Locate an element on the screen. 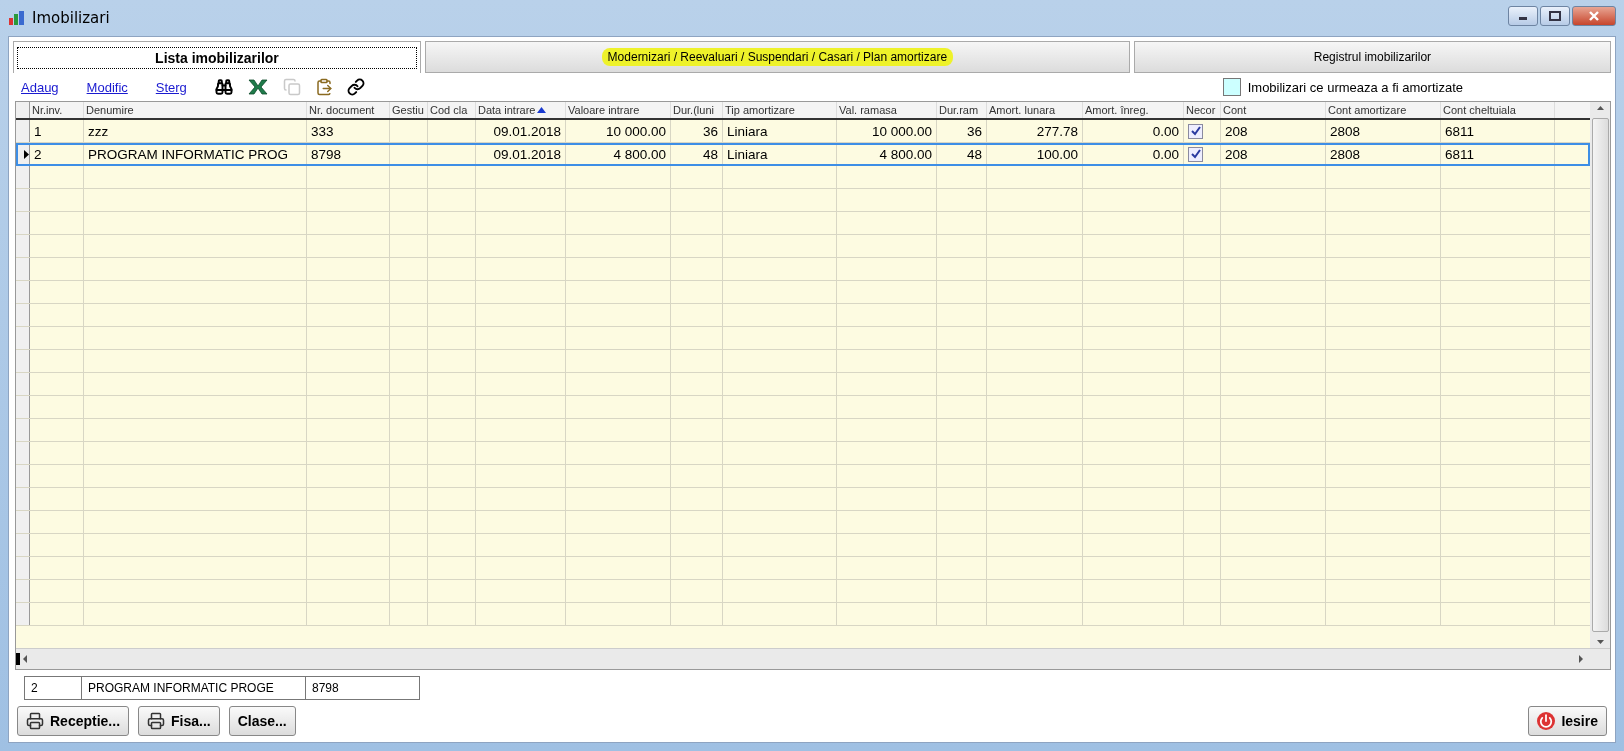  column-header: Amort. lunara is located at coordinates (1035, 110).